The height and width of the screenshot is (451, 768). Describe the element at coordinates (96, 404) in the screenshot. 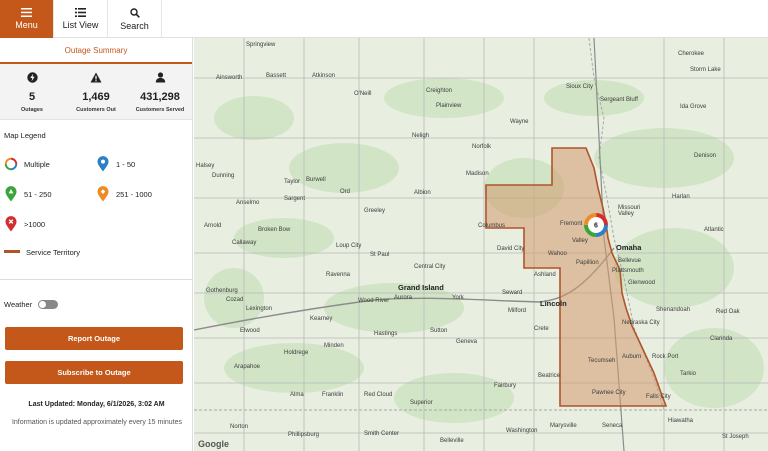

I see `last-updated-text: Last Updated: Monday, 6/1/2026, 3:02 AM` at that location.